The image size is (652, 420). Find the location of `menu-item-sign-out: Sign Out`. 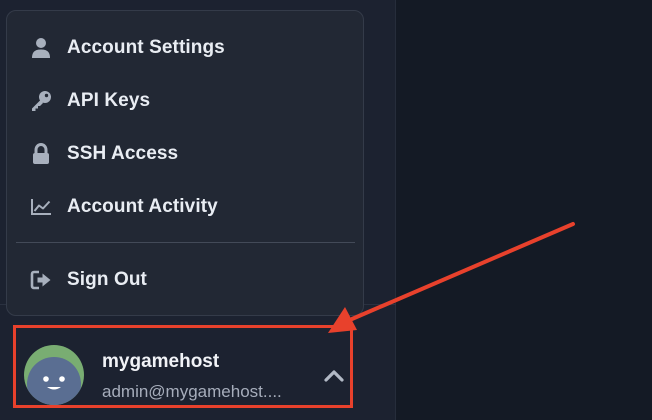

menu-item-sign-out: Sign Out is located at coordinates (185, 280).